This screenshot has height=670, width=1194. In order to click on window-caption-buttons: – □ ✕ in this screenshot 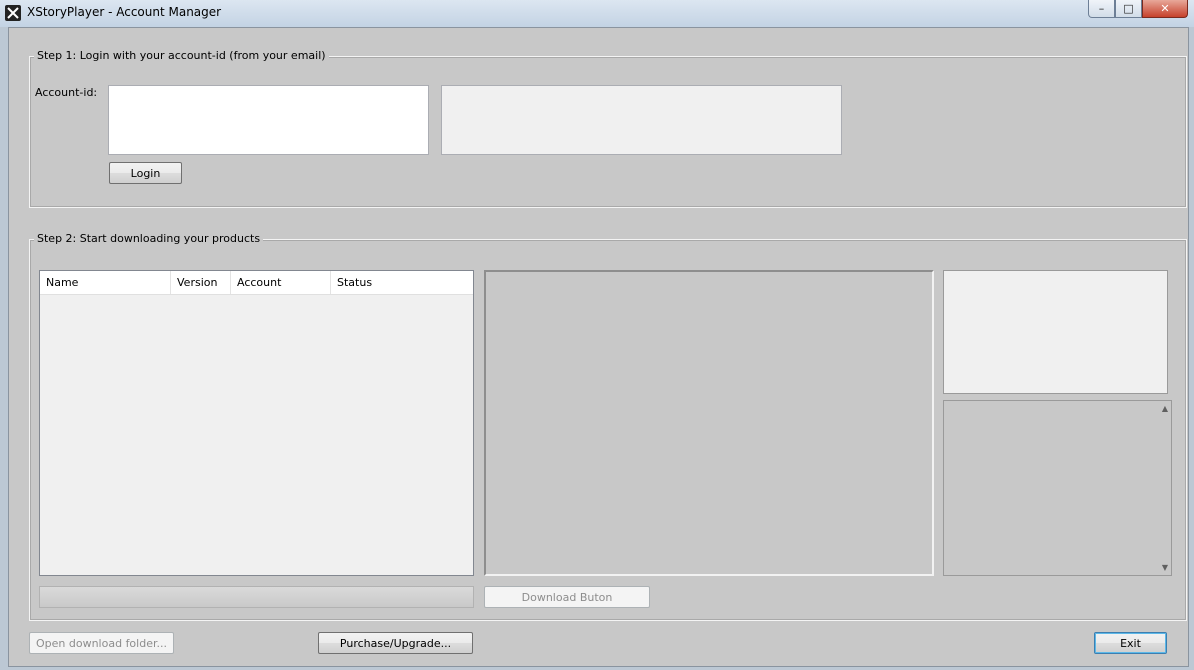, I will do `click(1138, 9)`.